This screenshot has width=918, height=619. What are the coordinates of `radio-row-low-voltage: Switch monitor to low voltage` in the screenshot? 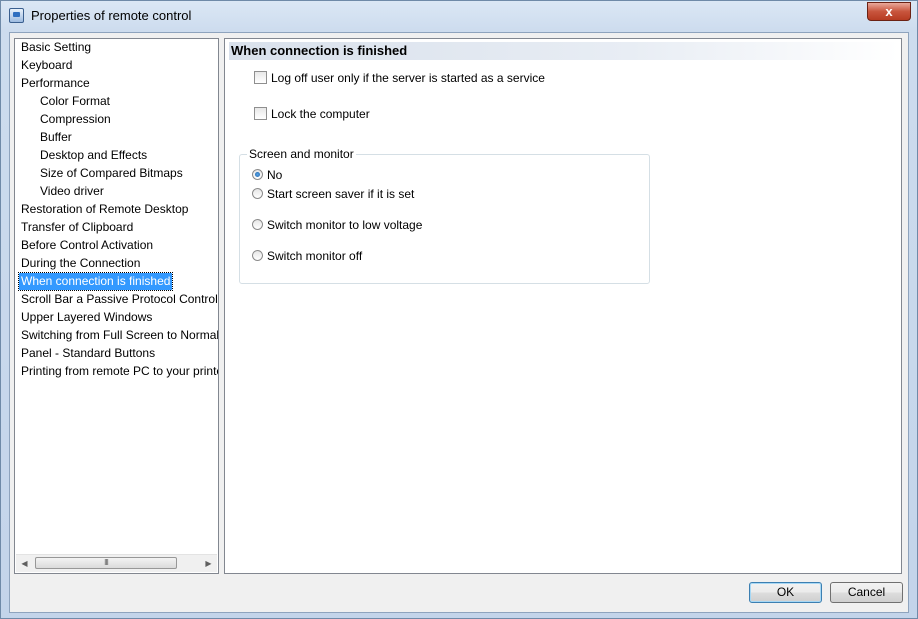 It's located at (337, 225).